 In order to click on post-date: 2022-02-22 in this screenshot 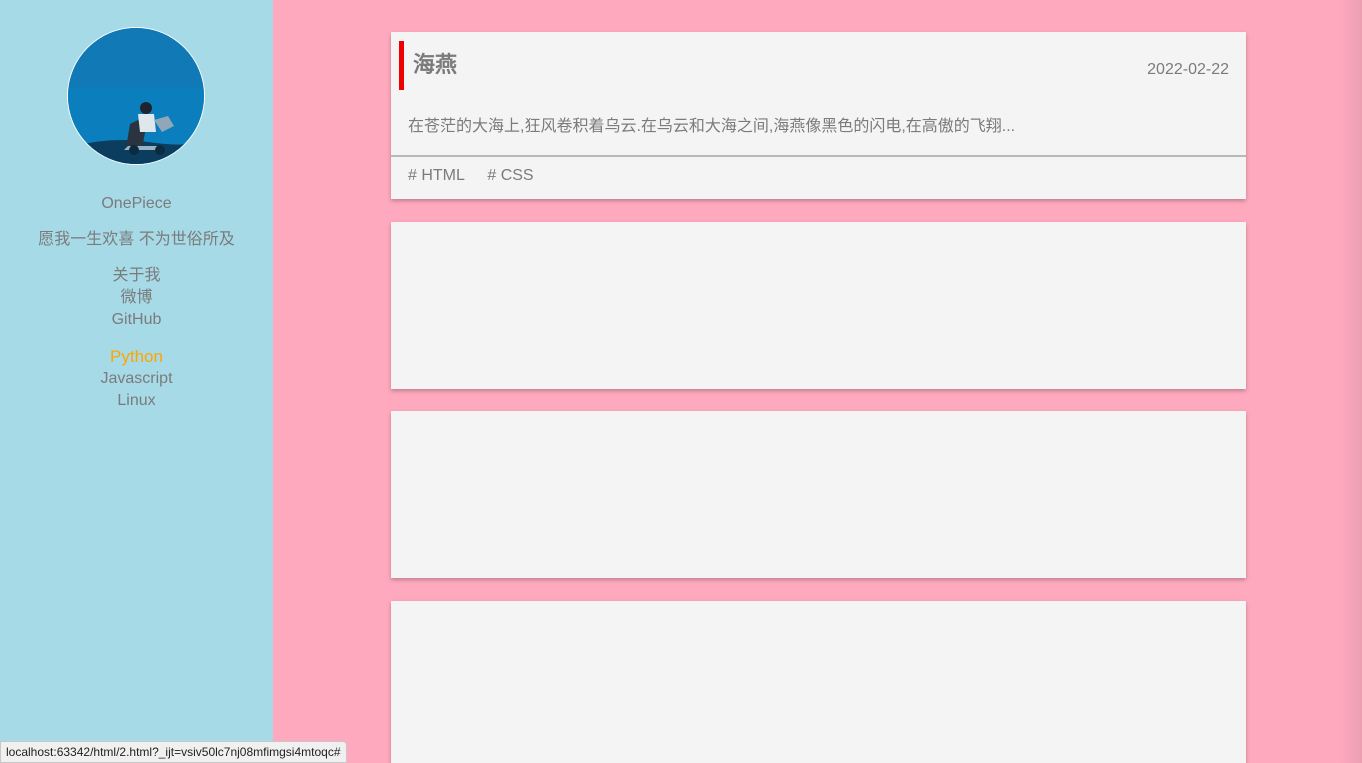, I will do `click(1188, 69)`.